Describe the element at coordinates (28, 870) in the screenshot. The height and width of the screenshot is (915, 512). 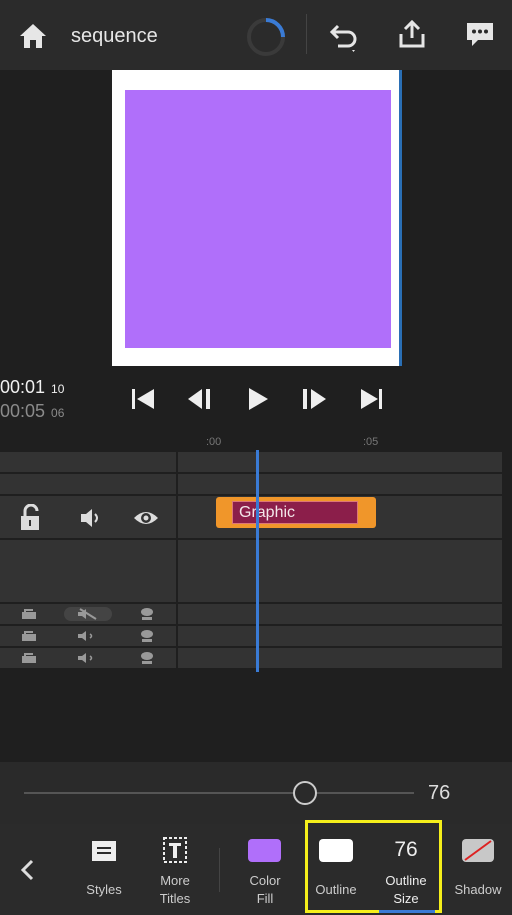
I see `back-chevron-icon` at that location.